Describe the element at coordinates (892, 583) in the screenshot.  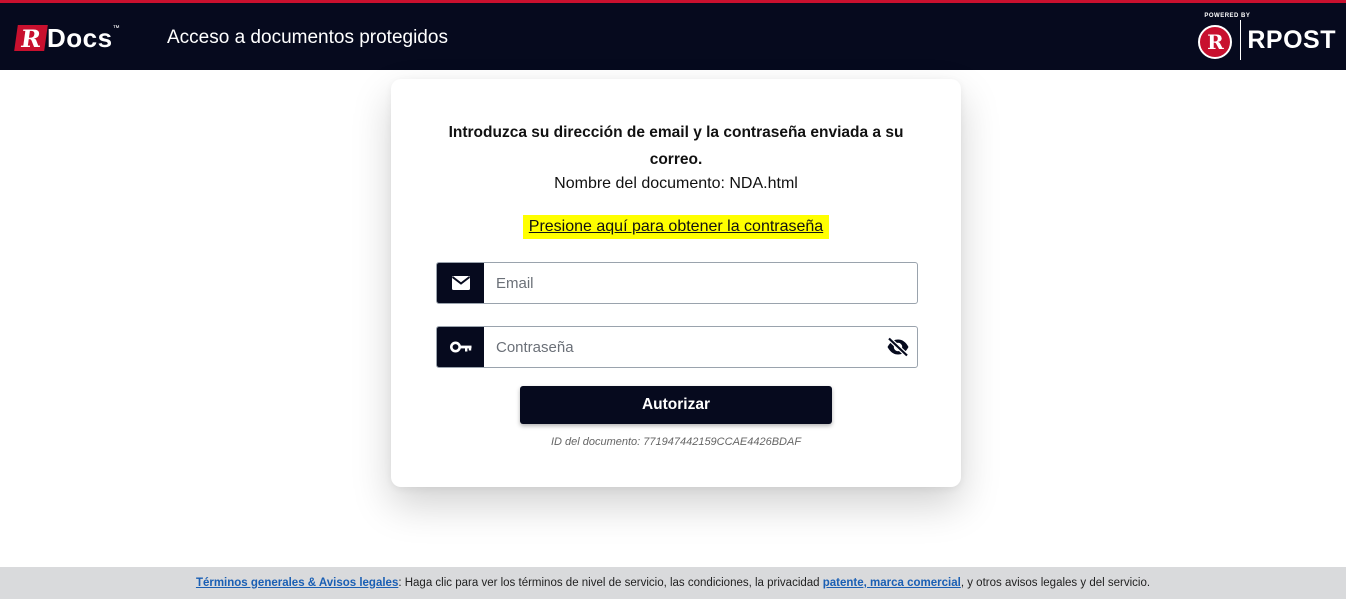
I see `patent-trademark-link: patente, marca comercial` at that location.